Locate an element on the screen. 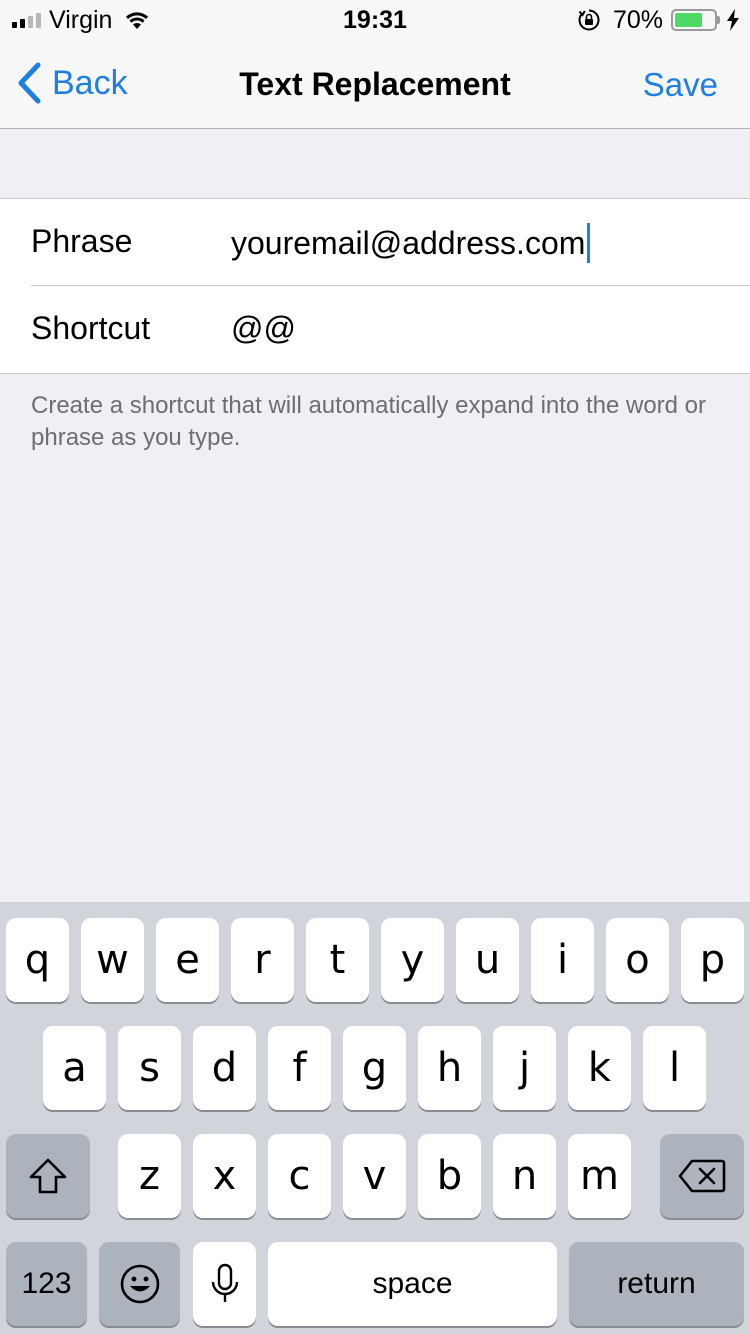  key-e: e is located at coordinates (187, 960).